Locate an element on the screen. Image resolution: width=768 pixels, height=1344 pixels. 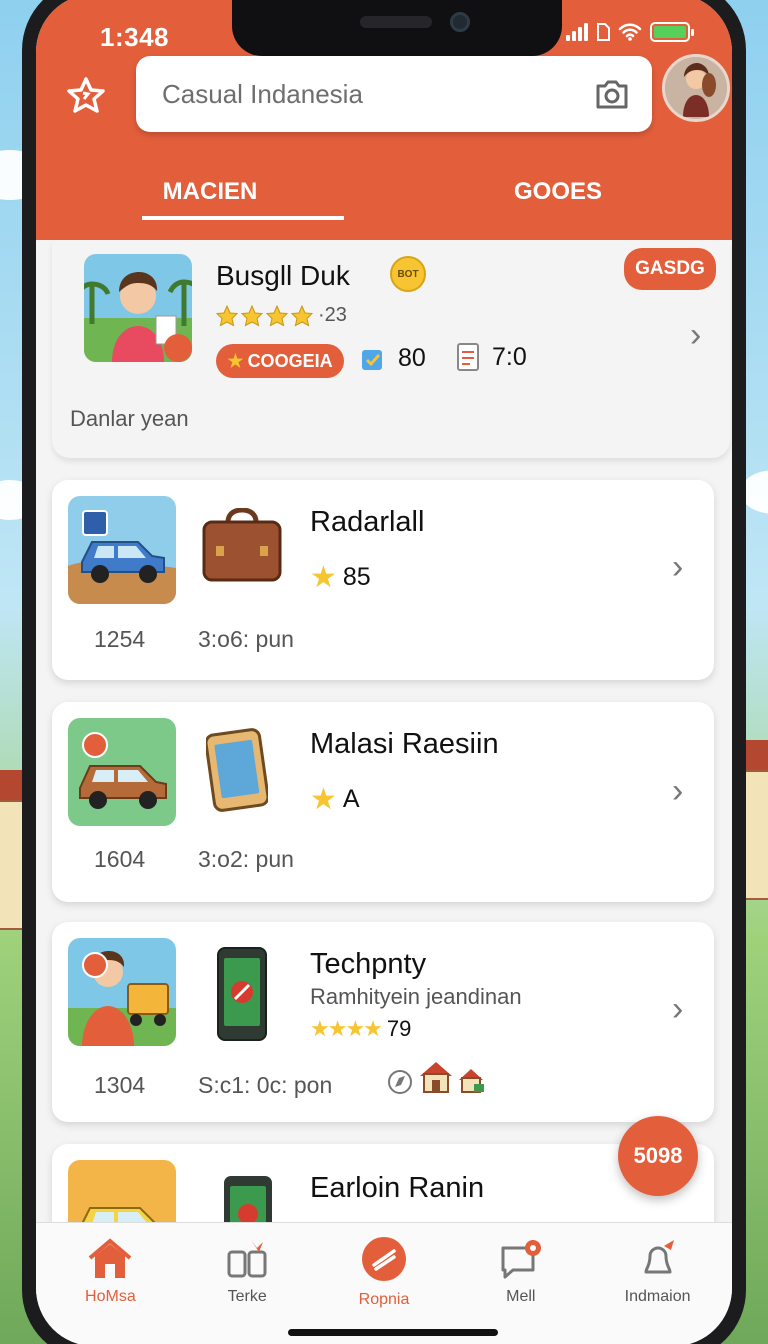
wifi-icon is located at coordinates (630, 32).